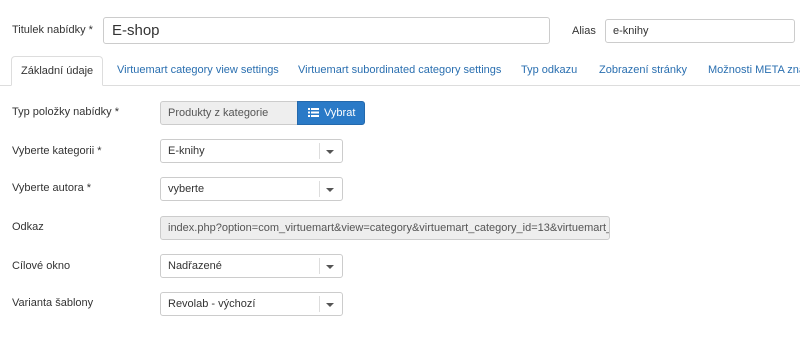 The height and width of the screenshot is (352, 800). What do you see at coordinates (584, 31) in the screenshot?
I see `alias-label: Alias` at bounding box center [584, 31].